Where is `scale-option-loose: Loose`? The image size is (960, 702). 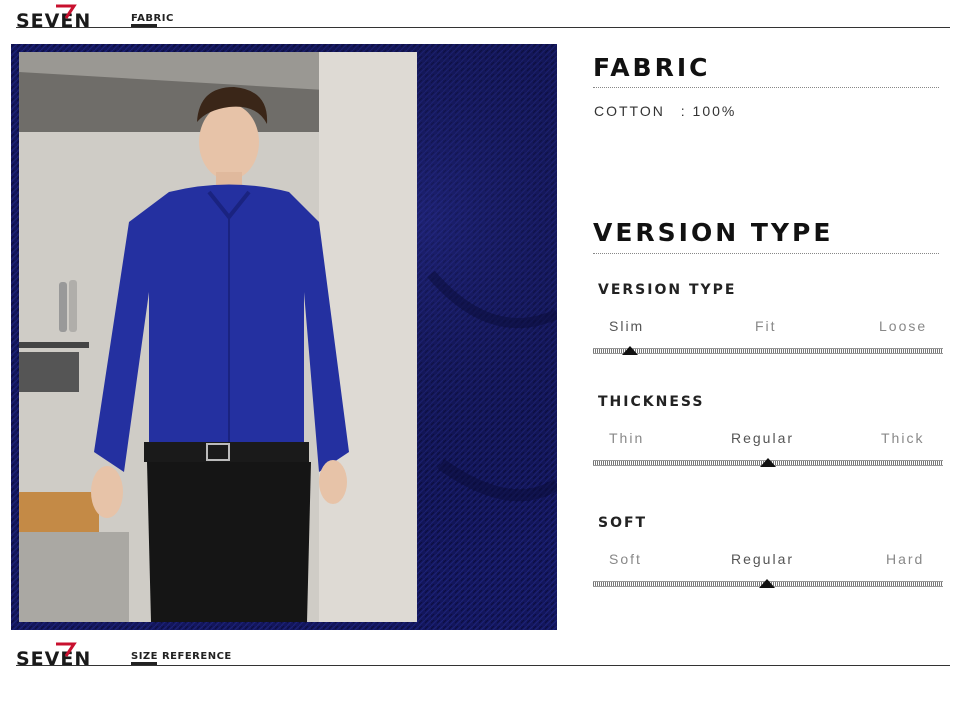
scale-option-loose: Loose is located at coordinates (903, 326).